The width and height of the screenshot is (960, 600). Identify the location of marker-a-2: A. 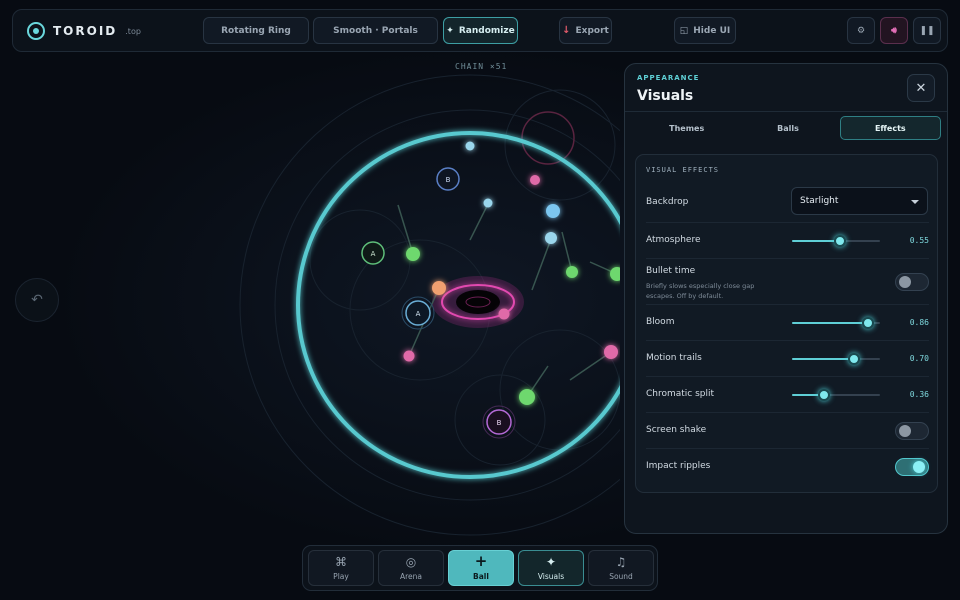
(418, 313).